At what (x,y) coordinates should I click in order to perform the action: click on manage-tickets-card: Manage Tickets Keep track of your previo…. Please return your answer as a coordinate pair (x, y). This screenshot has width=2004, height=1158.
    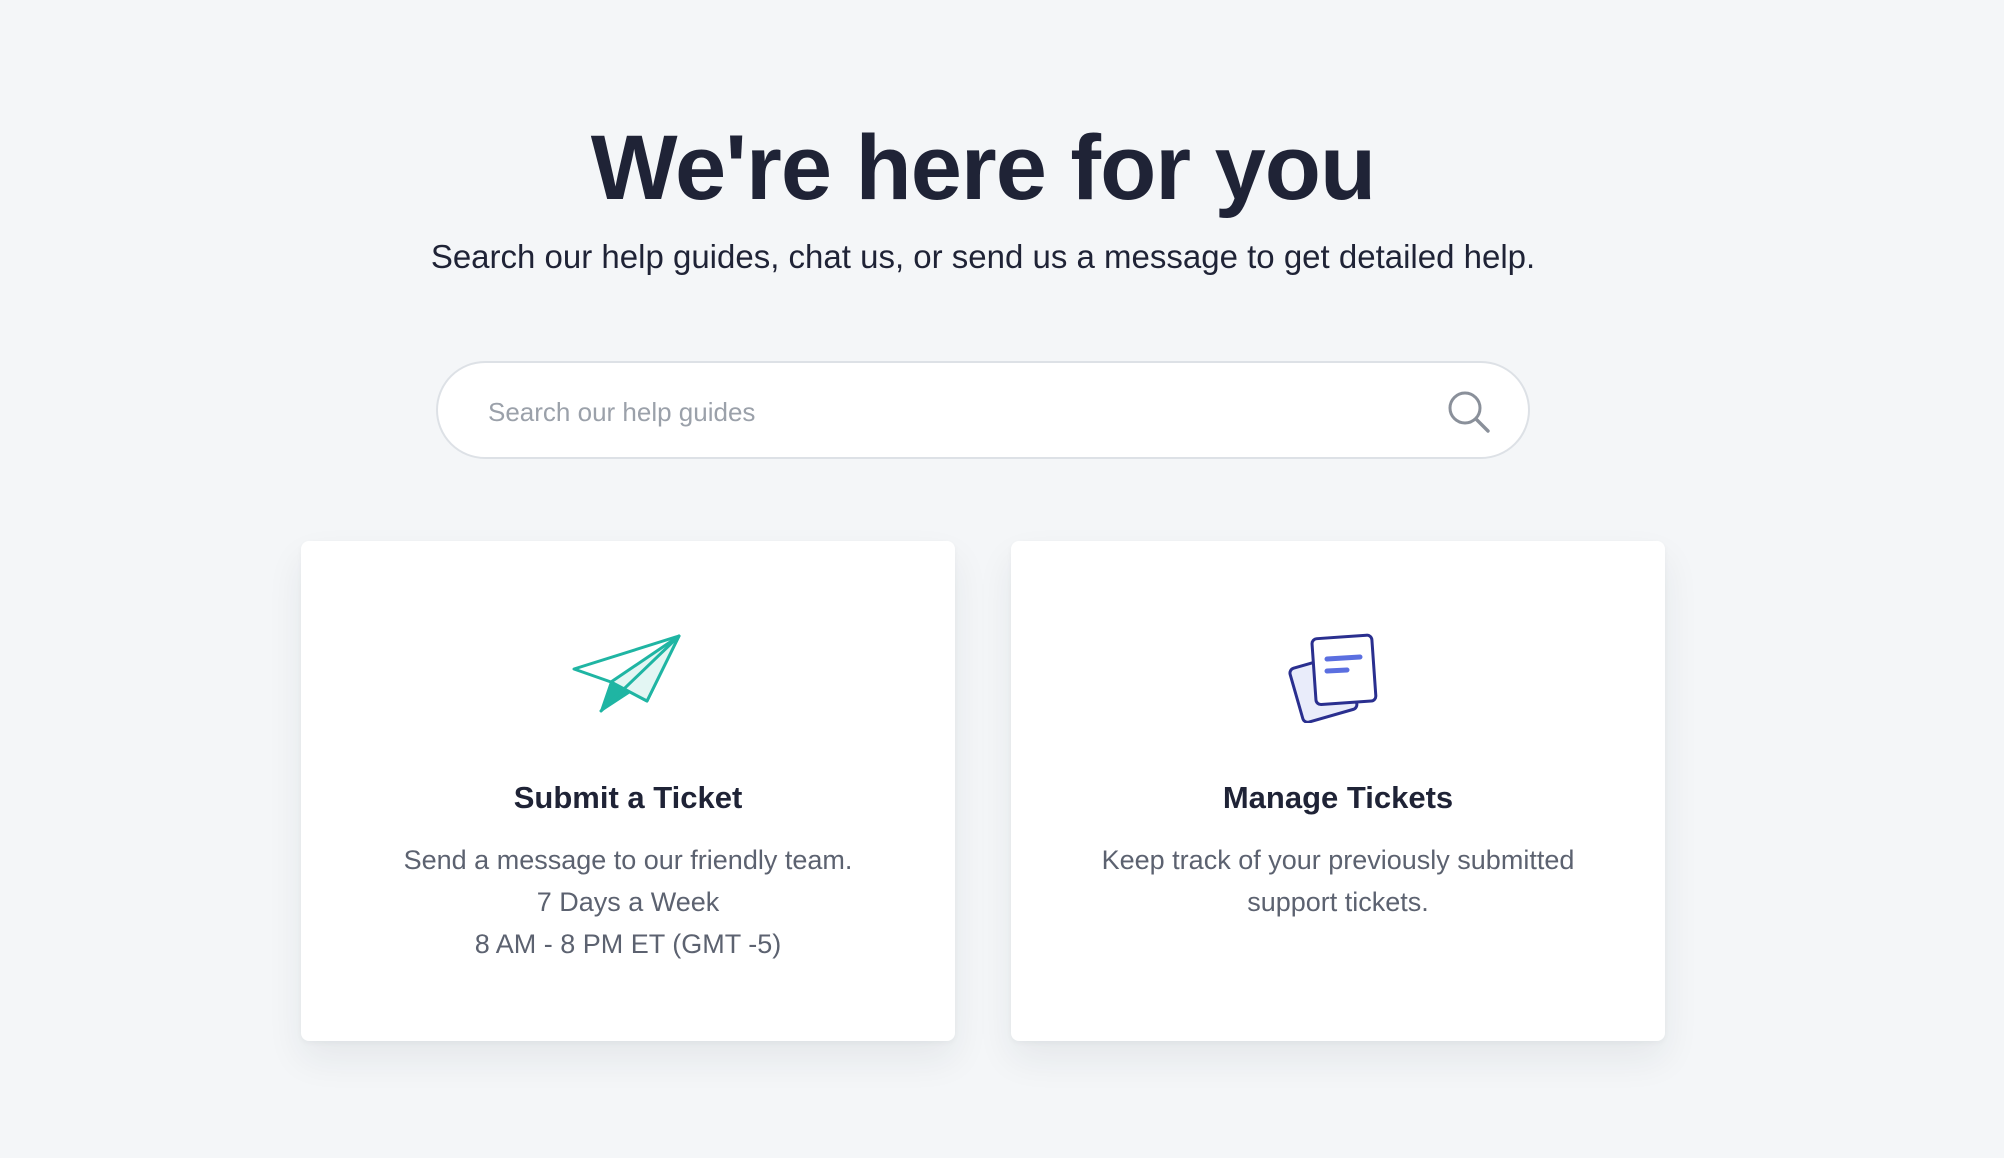
    Looking at the image, I should click on (1338, 791).